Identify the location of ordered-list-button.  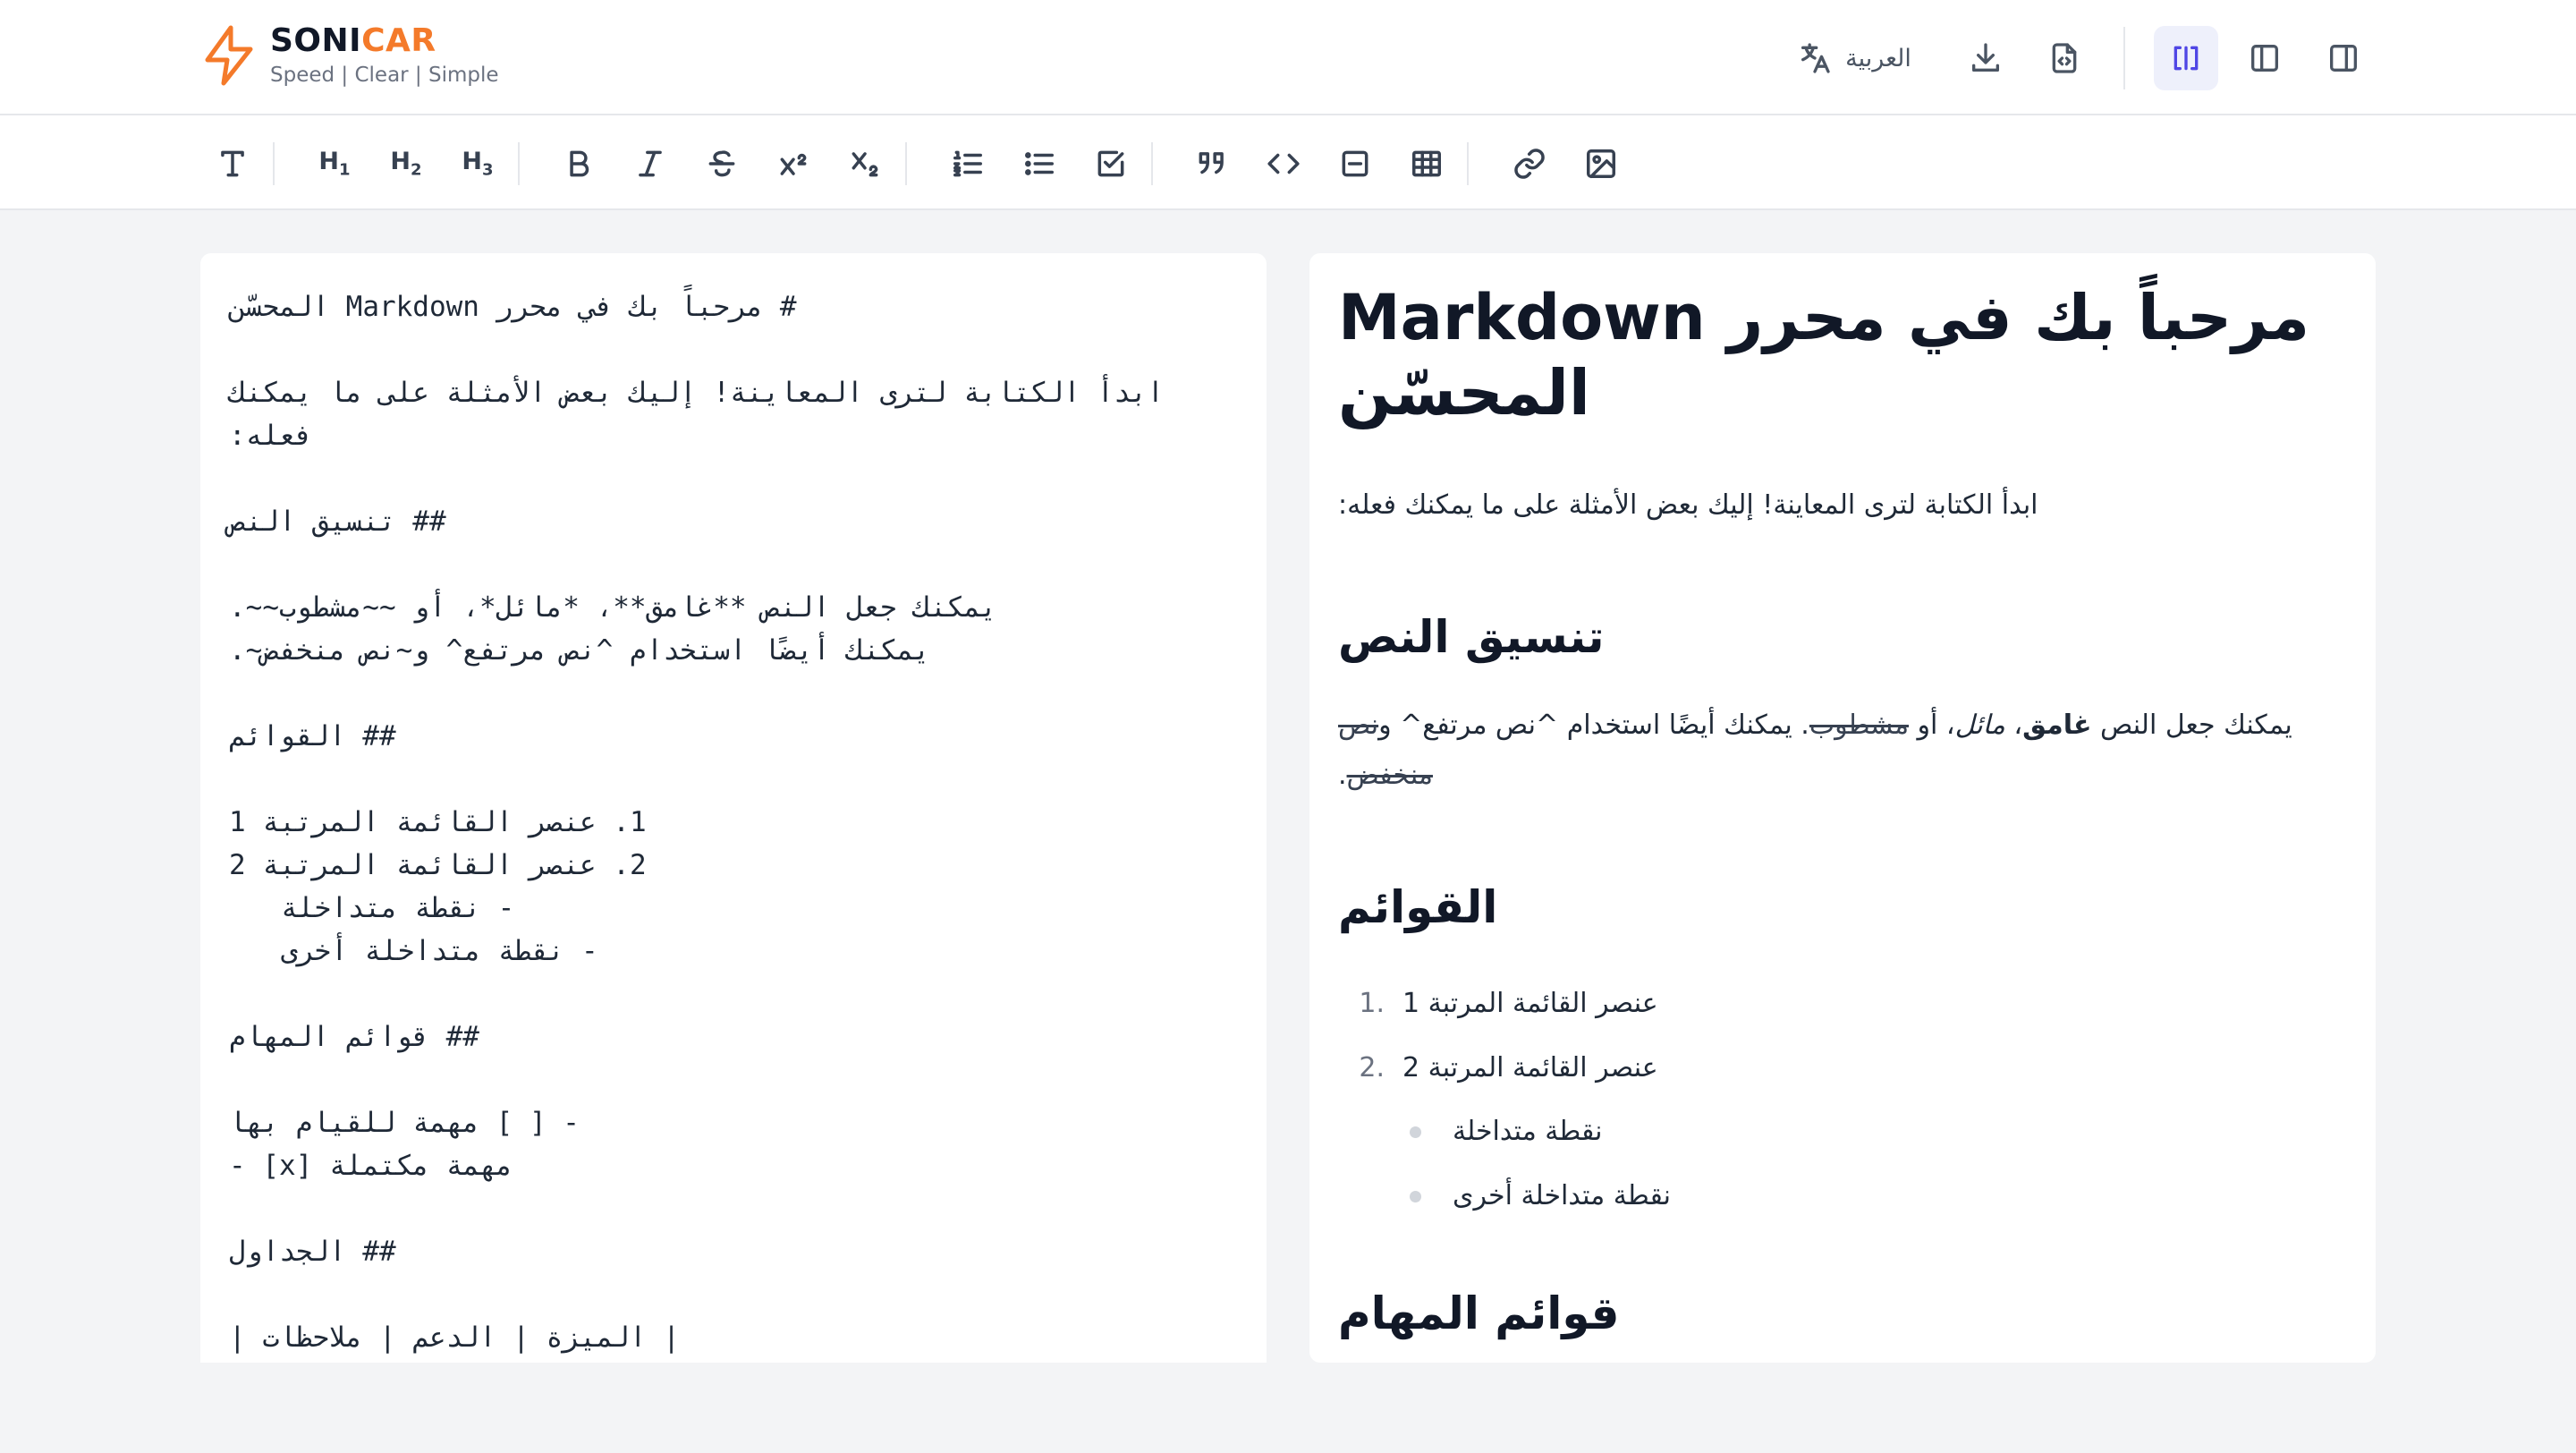
(968, 164).